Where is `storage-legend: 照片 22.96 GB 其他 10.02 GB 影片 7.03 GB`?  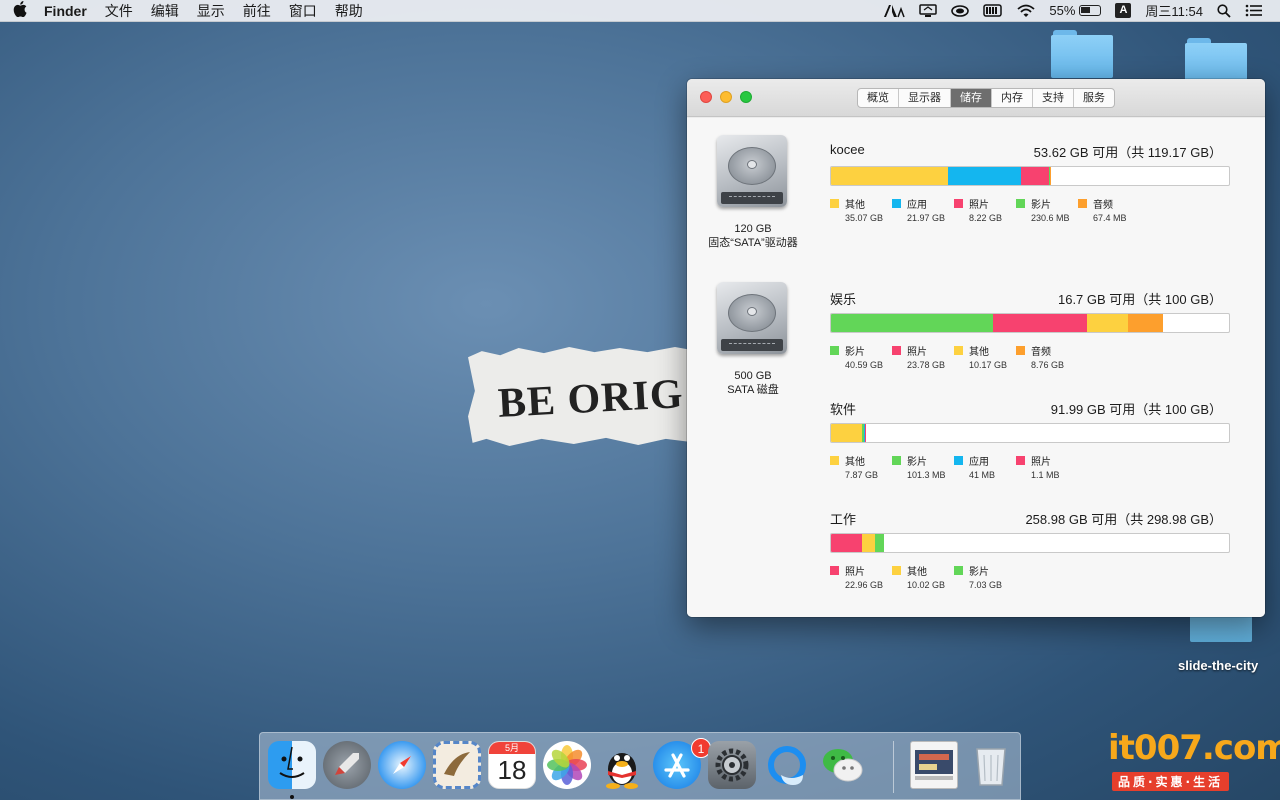
storage-legend: 照片 22.96 GB 其他 10.02 GB 影片 7.03 GB is located at coordinates (923, 577).